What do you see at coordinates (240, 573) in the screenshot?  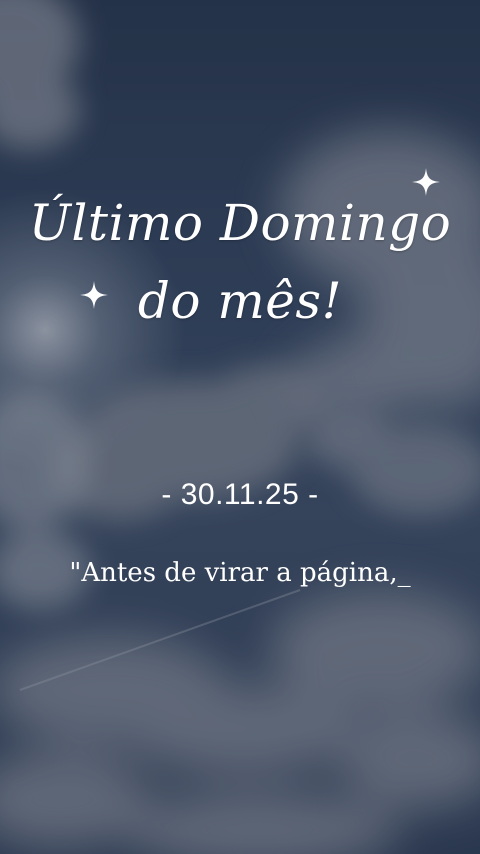 I see `quote-text: "Antes de virar a página,_` at bounding box center [240, 573].